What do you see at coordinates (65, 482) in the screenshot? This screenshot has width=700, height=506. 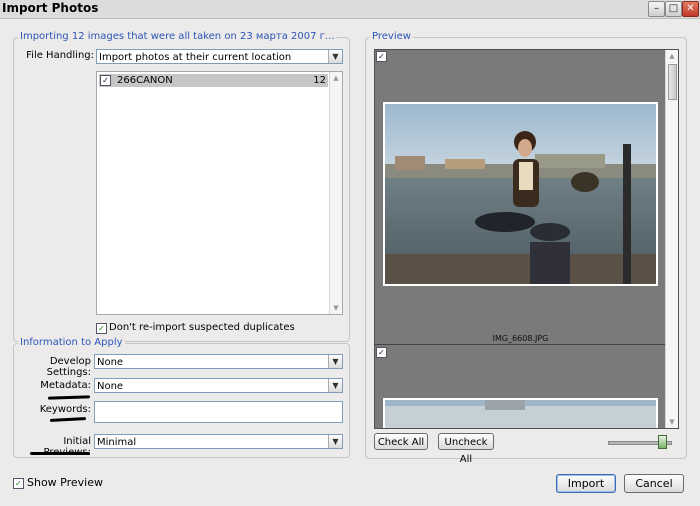 I see `show-preview-label: Show Preview` at bounding box center [65, 482].